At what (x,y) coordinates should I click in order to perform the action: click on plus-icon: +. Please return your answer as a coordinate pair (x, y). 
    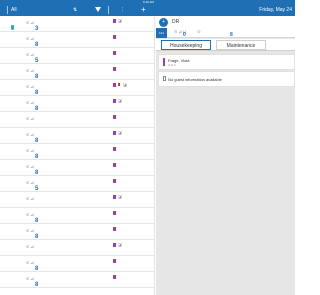
    Looking at the image, I should click on (163, 22).